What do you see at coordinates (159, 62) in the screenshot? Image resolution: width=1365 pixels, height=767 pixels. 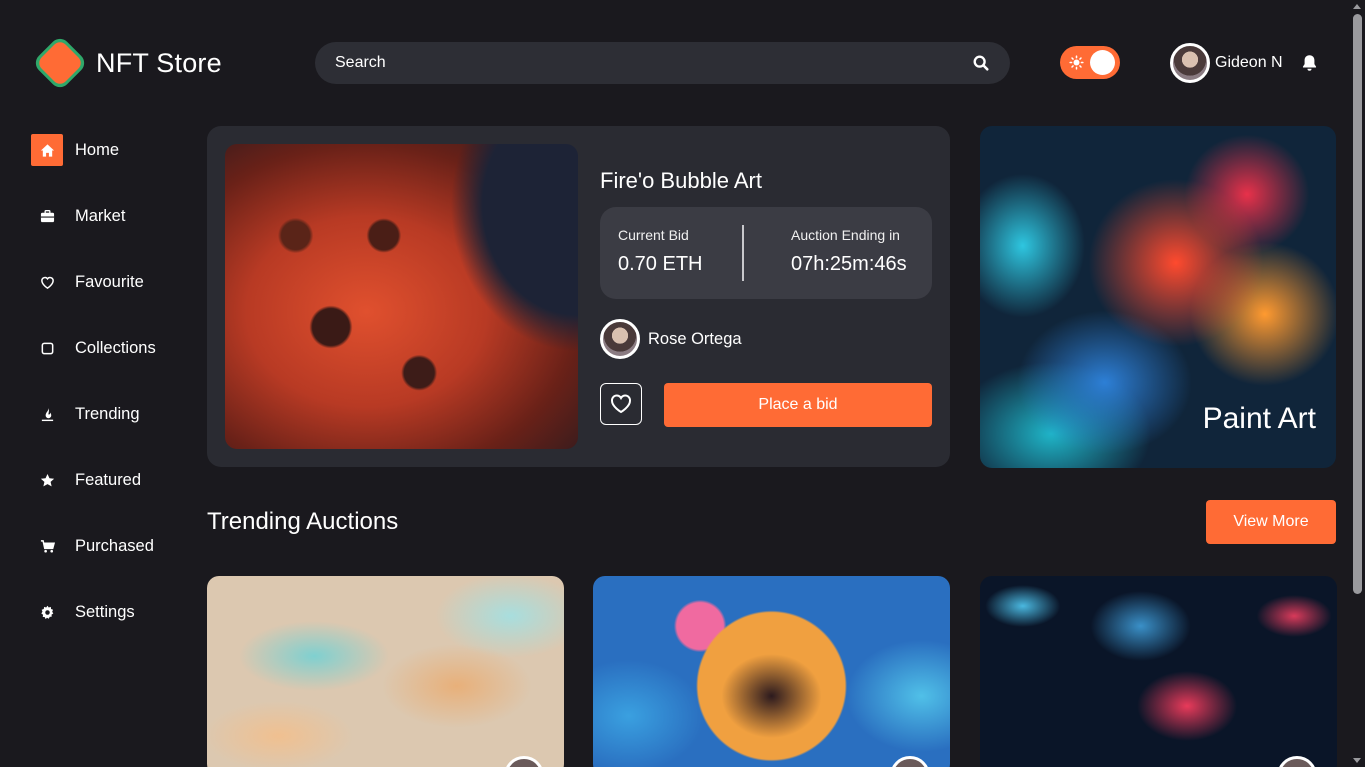 I see `logo-text: NFT Store` at bounding box center [159, 62].